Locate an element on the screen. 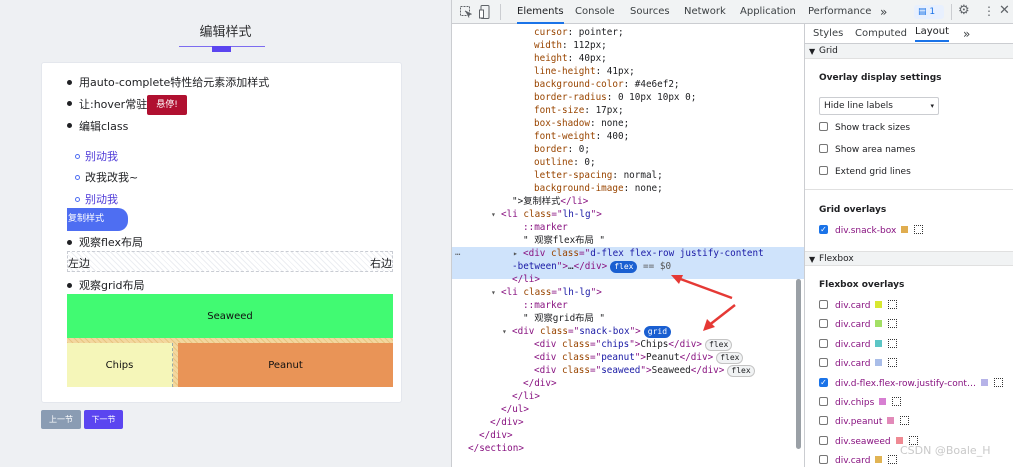  line-labels-select: Hide line labels ▾ is located at coordinates (879, 106).